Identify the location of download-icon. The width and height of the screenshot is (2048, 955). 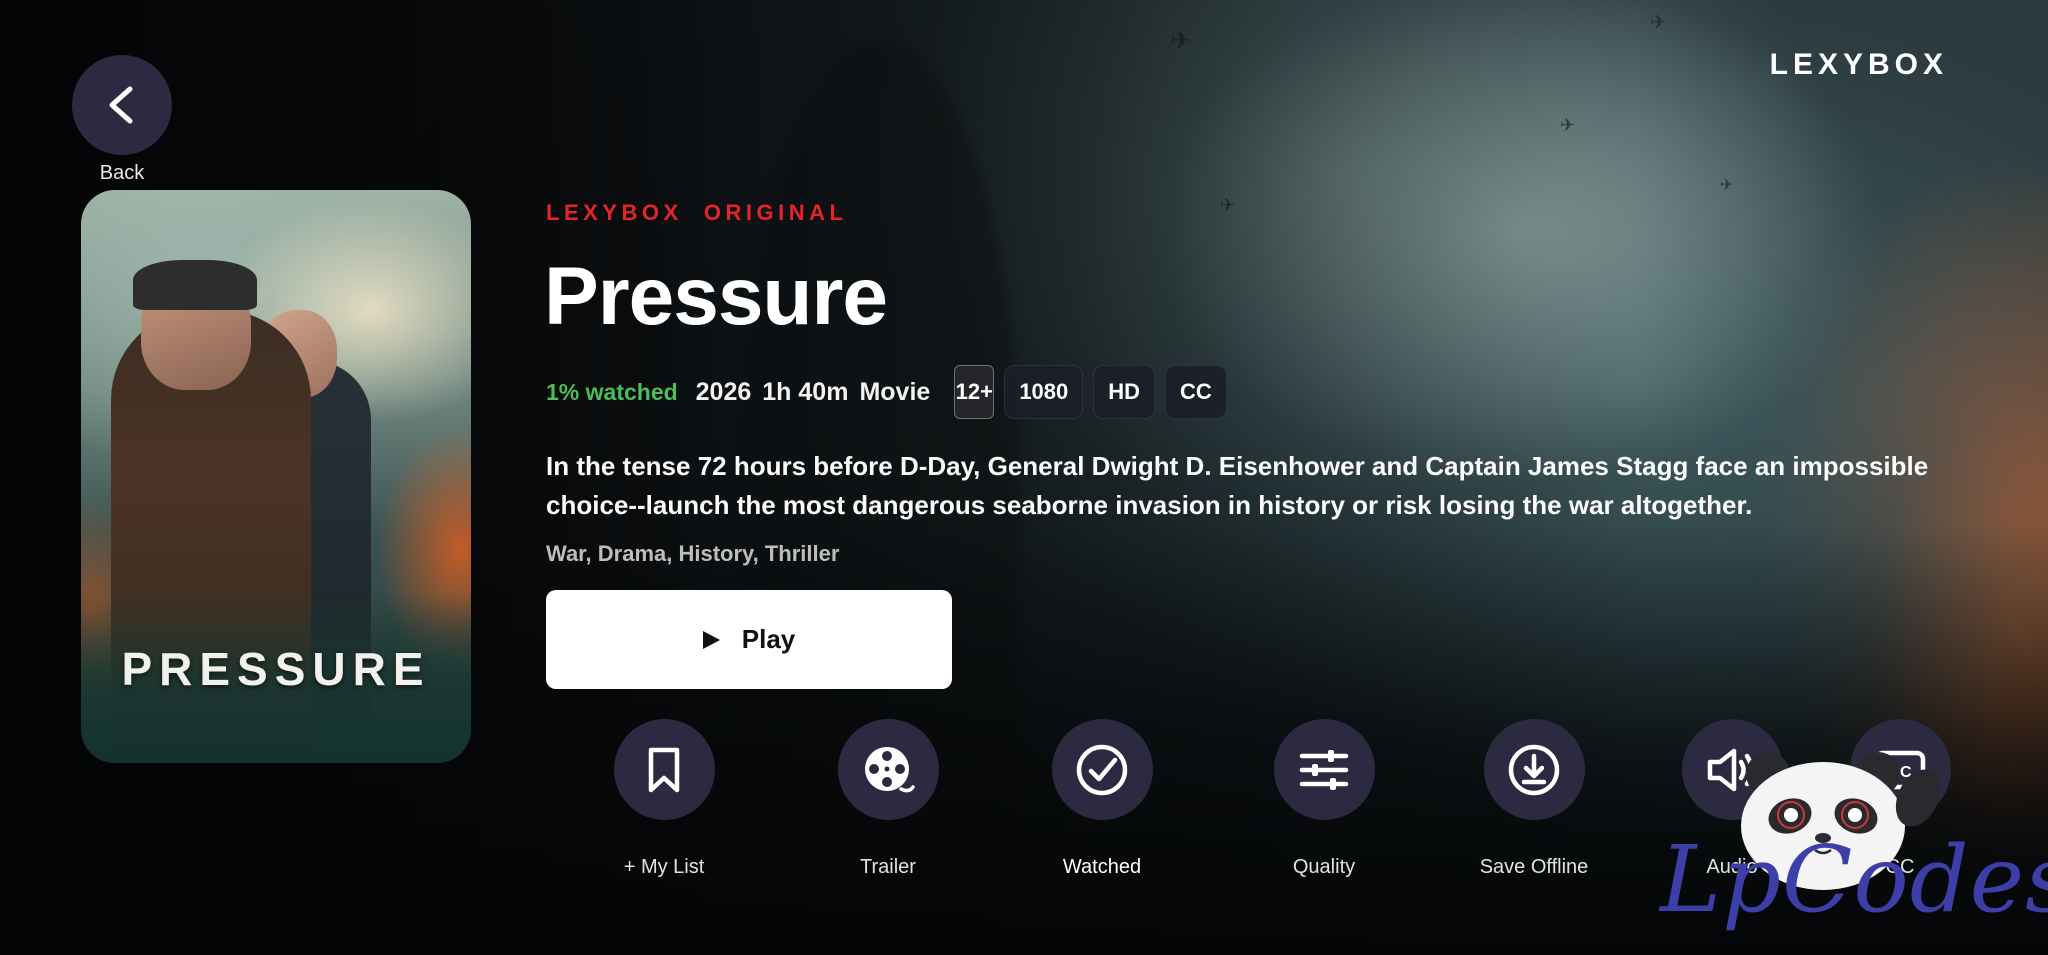
(1534, 769).